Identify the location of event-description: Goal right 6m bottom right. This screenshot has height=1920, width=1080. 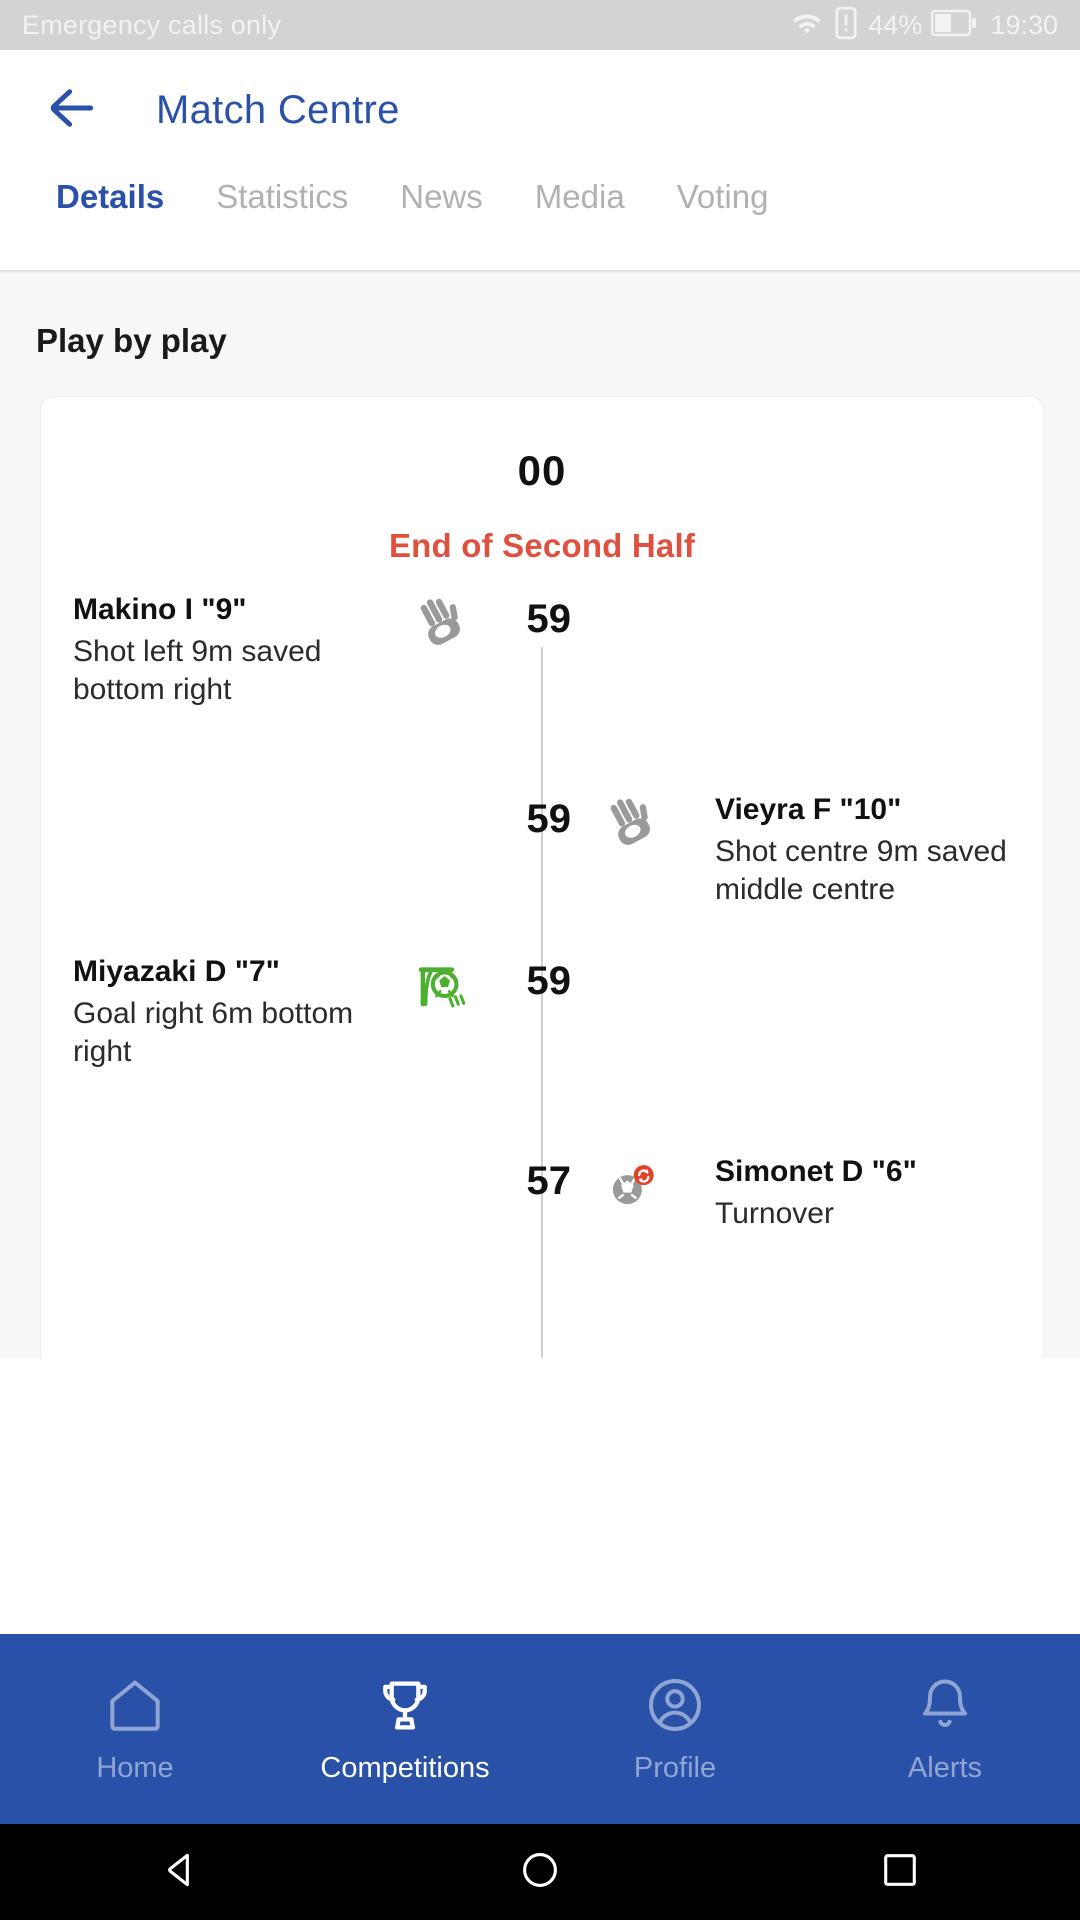
(213, 1032).